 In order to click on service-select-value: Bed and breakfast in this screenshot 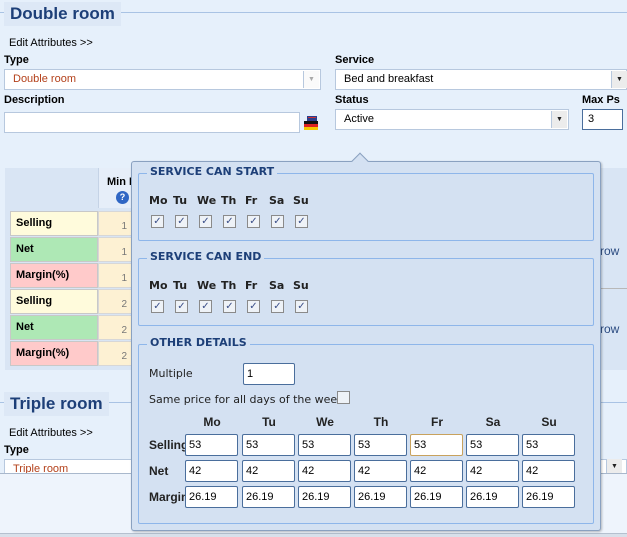, I will do `click(389, 79)`.